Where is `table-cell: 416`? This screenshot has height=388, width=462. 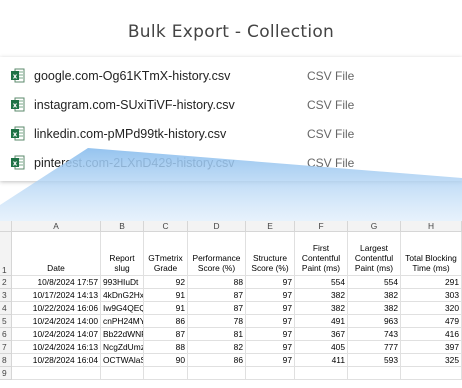
table-cell: 416 is located at coordinates (431, 334).